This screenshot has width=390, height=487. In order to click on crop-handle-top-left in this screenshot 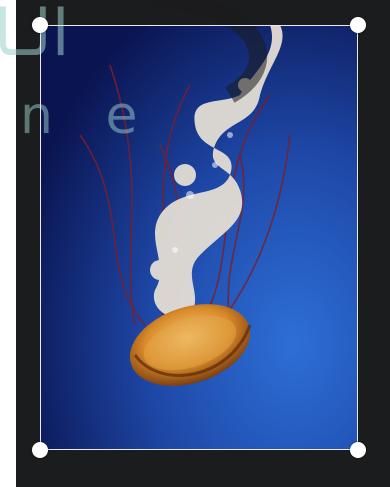, I will do `click(40, 25)`.